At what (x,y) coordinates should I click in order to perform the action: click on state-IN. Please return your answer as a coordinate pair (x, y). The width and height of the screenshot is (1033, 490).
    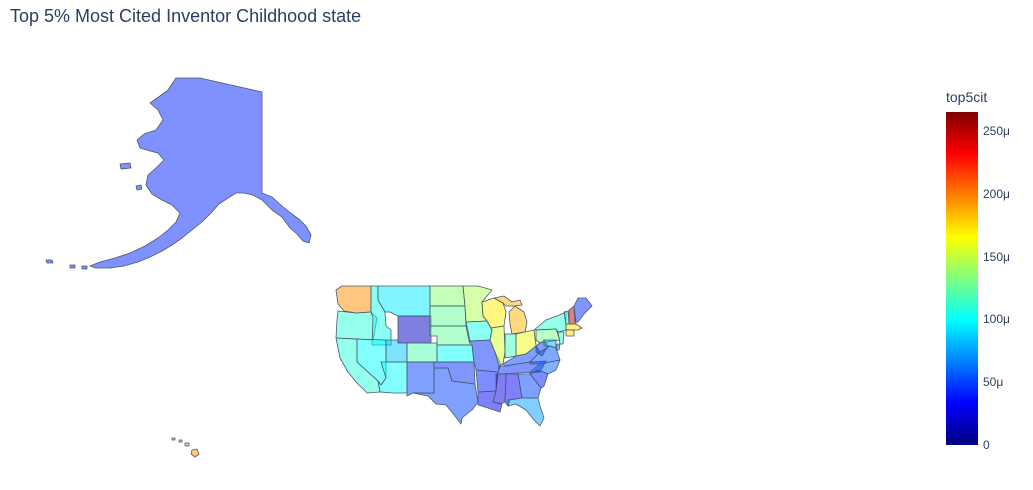
    Looking at the image, I should click on (510, 346).